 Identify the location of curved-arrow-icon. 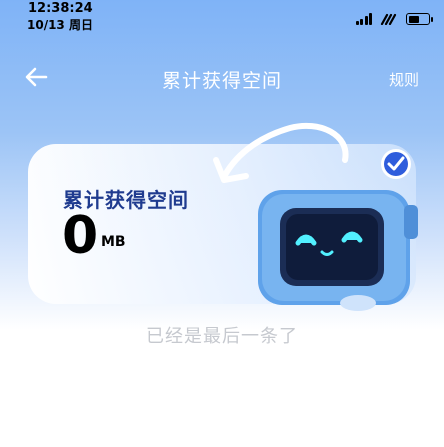
(285, 150).